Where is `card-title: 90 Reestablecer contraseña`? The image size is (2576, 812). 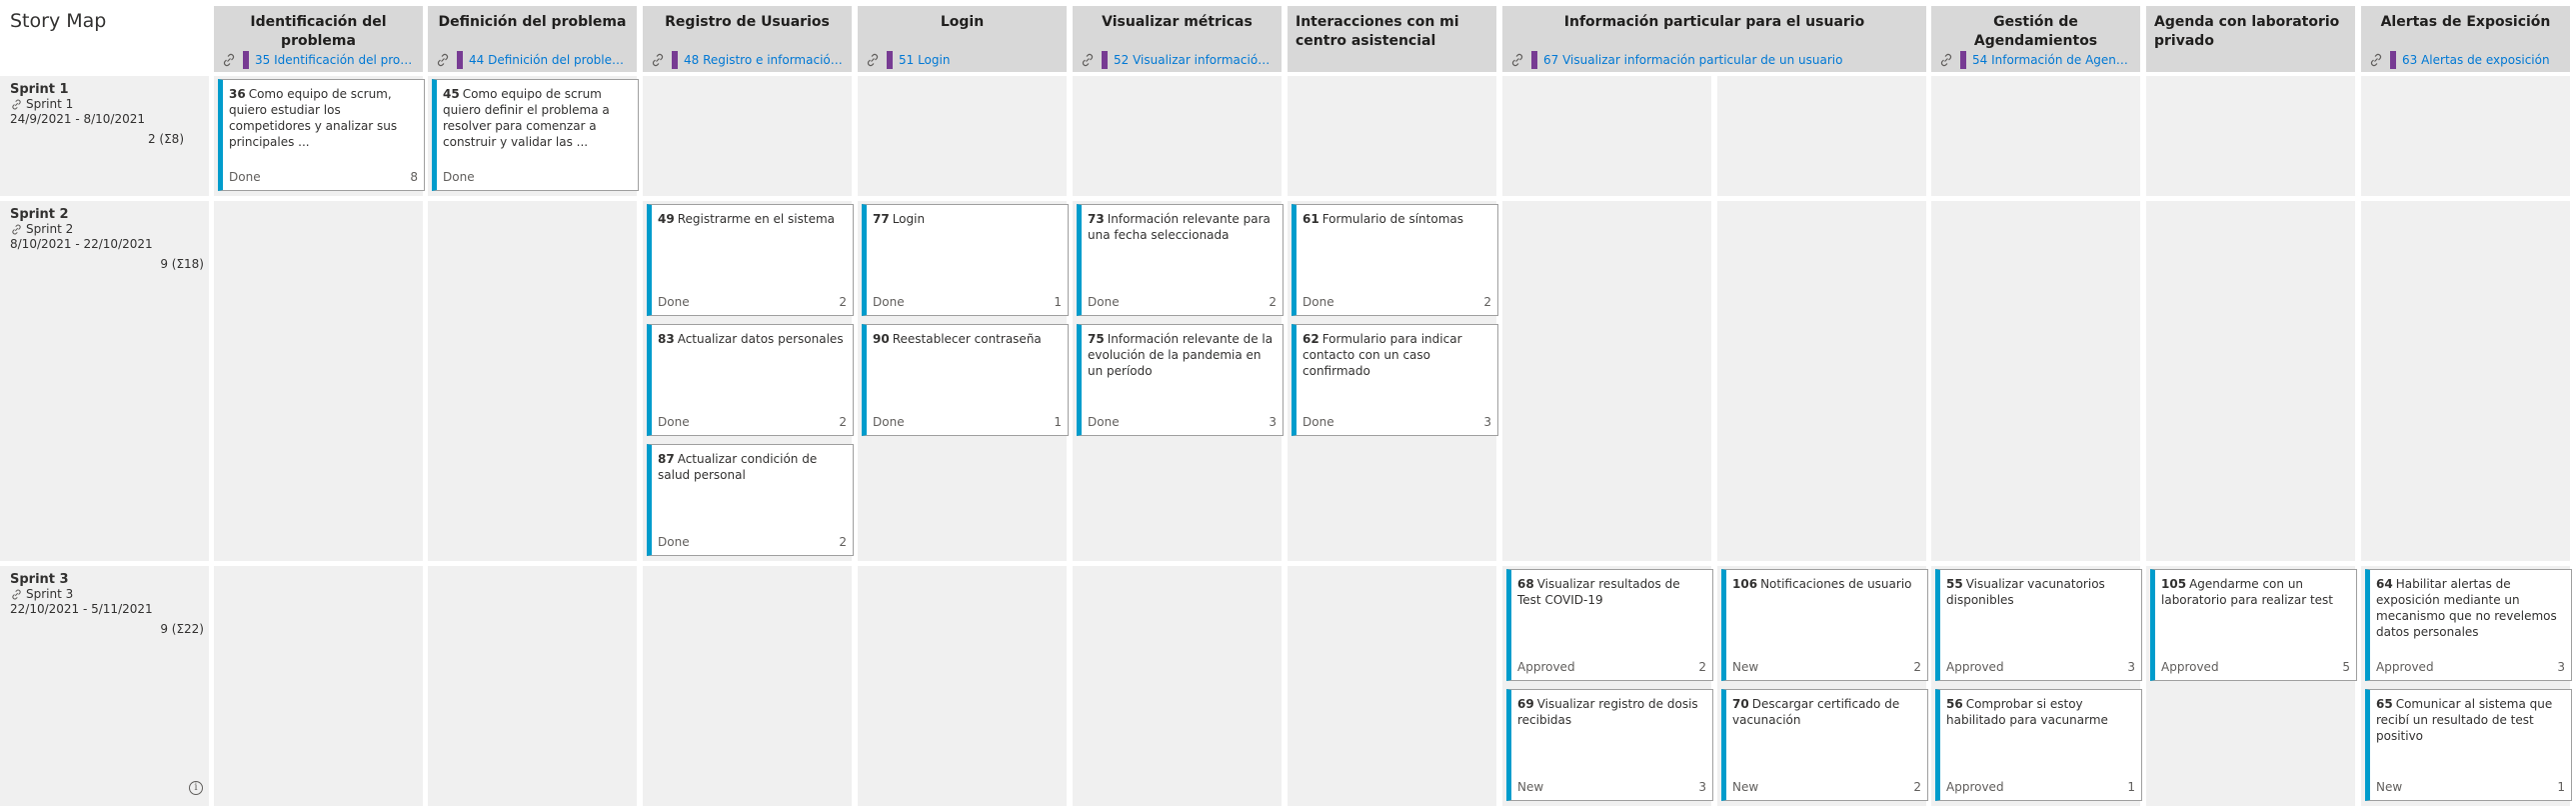
card-title: 90 Reestablecer contraseña is located at coordinates (966, 339).